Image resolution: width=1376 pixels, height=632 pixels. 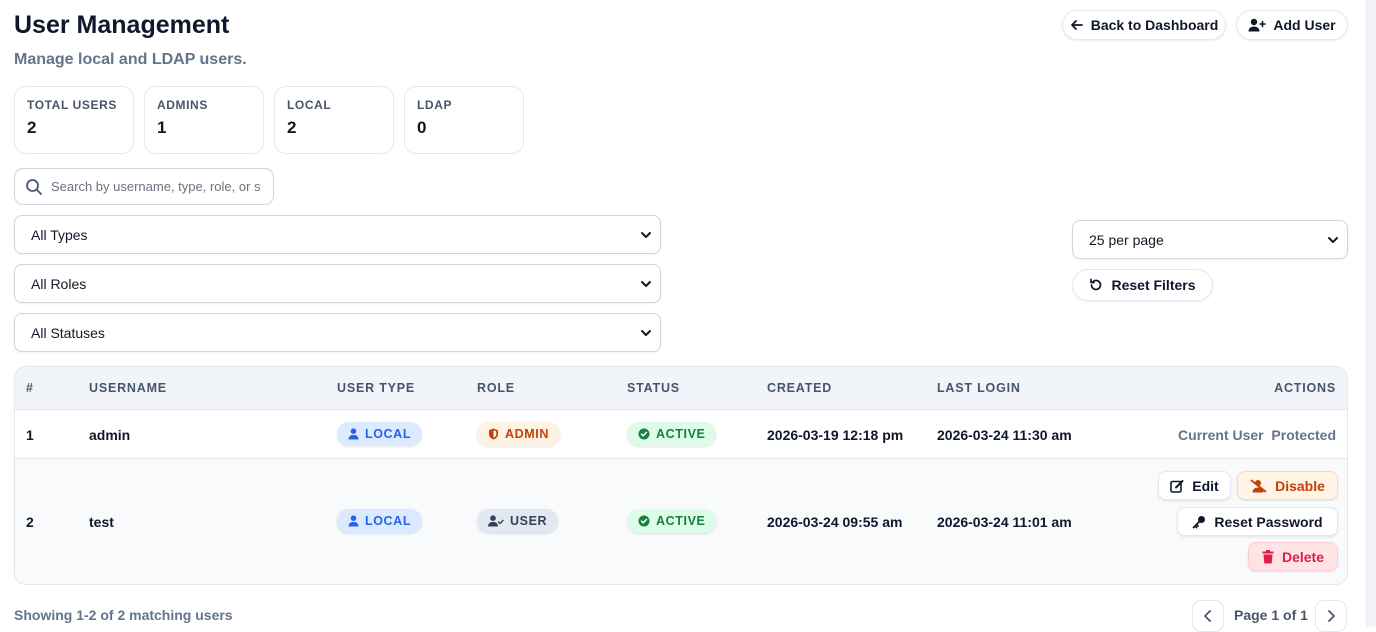 What do you see at coordinates (493, 434) in the screenshot?
I see `shield-icon` at bounding box center [493, 434].